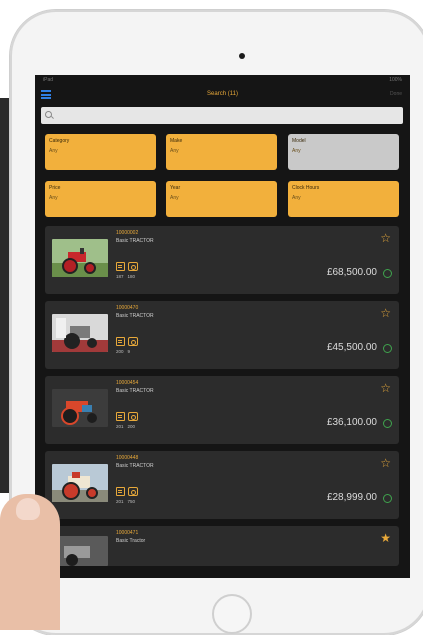 This screenshot has width=423, height=635. Describe the element at coordinates (129, 351) in the screenshot. I see `listing-hours: 9` at that location.